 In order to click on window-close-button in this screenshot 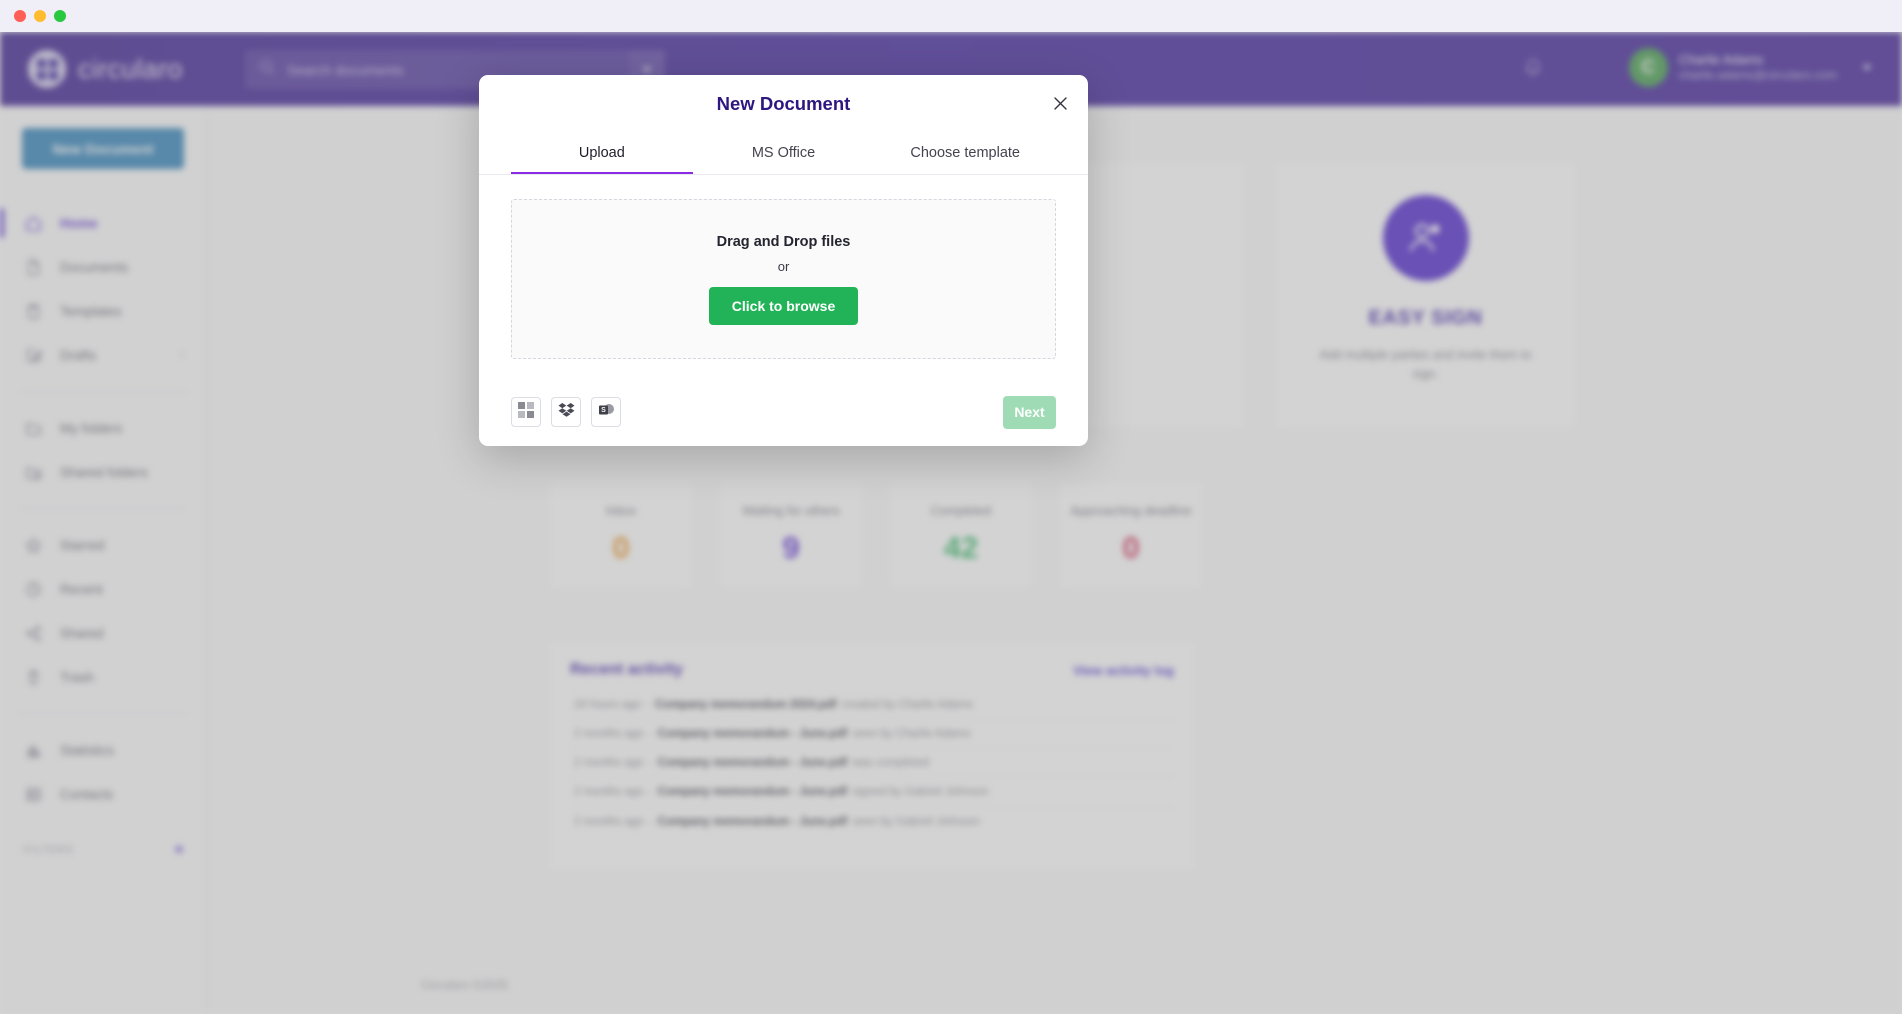, I will do `click(20, 16)`.